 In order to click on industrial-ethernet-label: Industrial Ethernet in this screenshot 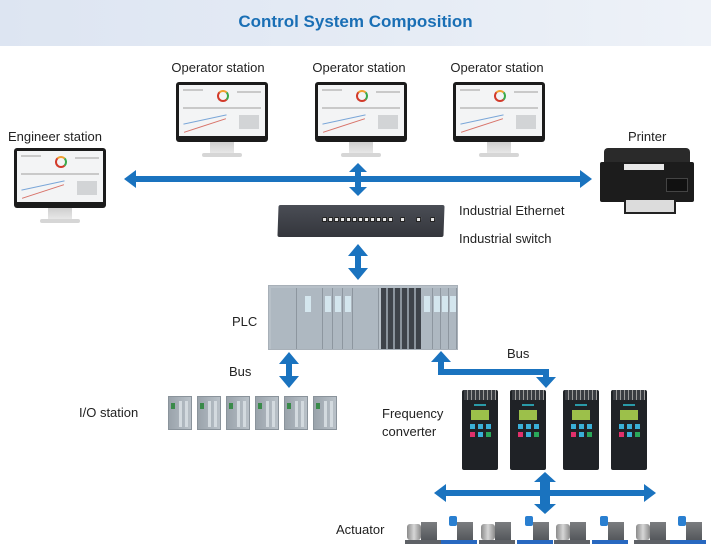, I will do `click(512, 210)`.